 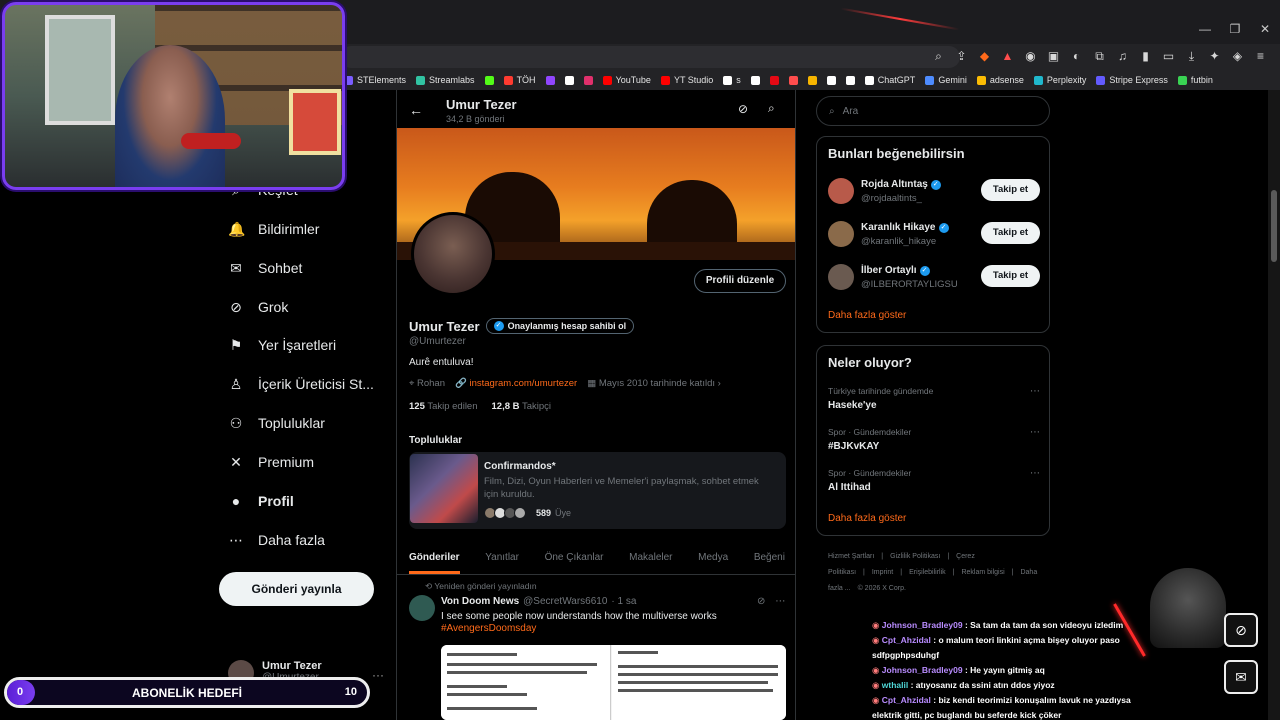 What do you see at coordinates (946, 80) in the screenshot?
I see `bookmark-item: Gemini` at bounding box center [946, 80].